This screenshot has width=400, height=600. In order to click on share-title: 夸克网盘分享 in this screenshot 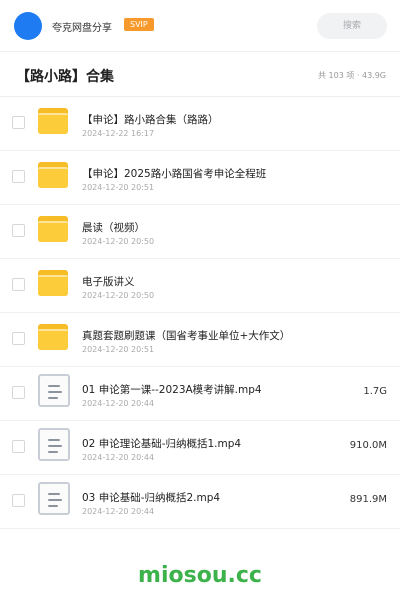, I will do `click(82, 28)`.